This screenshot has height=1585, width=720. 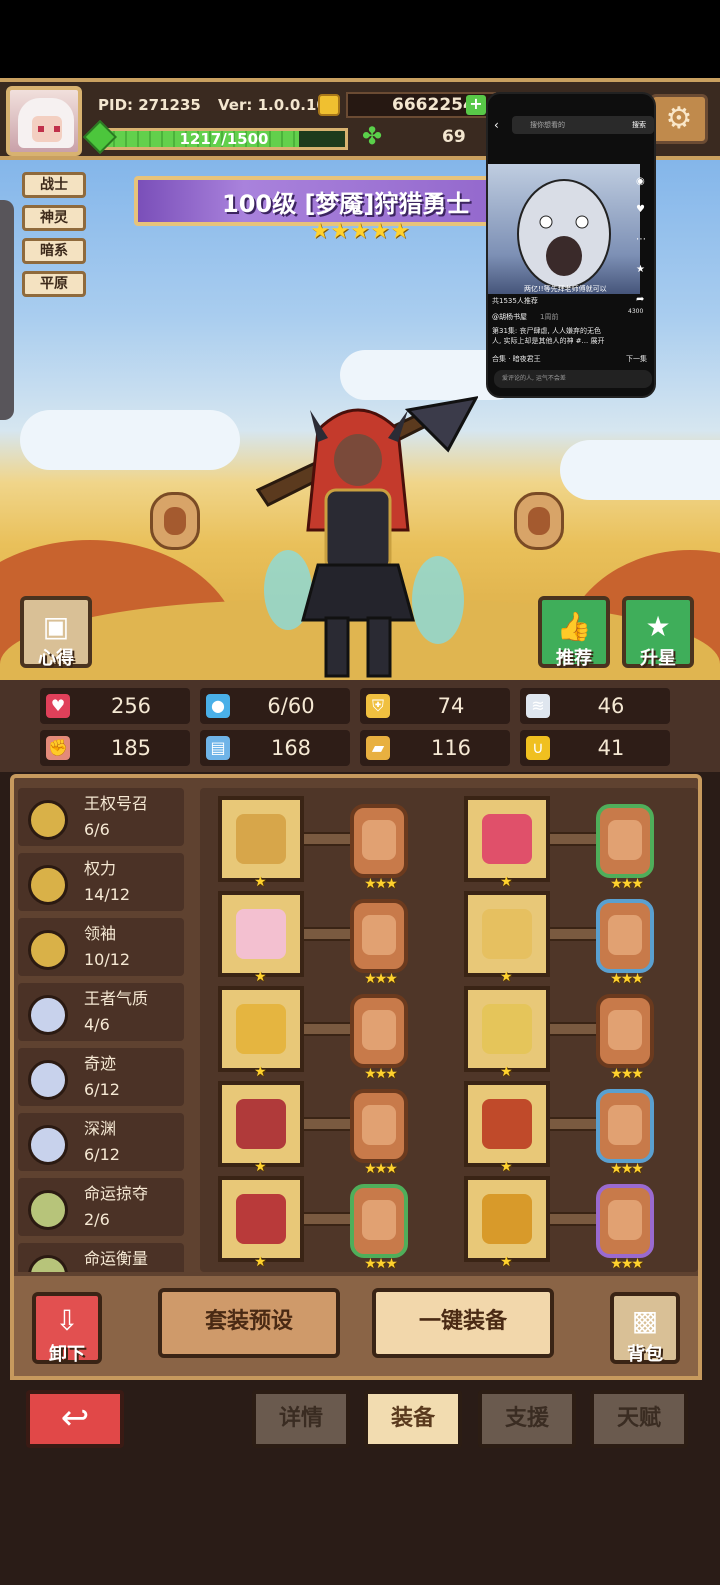 I want to click on set-bonus-item: 权力 14/12, so click(x=101, y=882).